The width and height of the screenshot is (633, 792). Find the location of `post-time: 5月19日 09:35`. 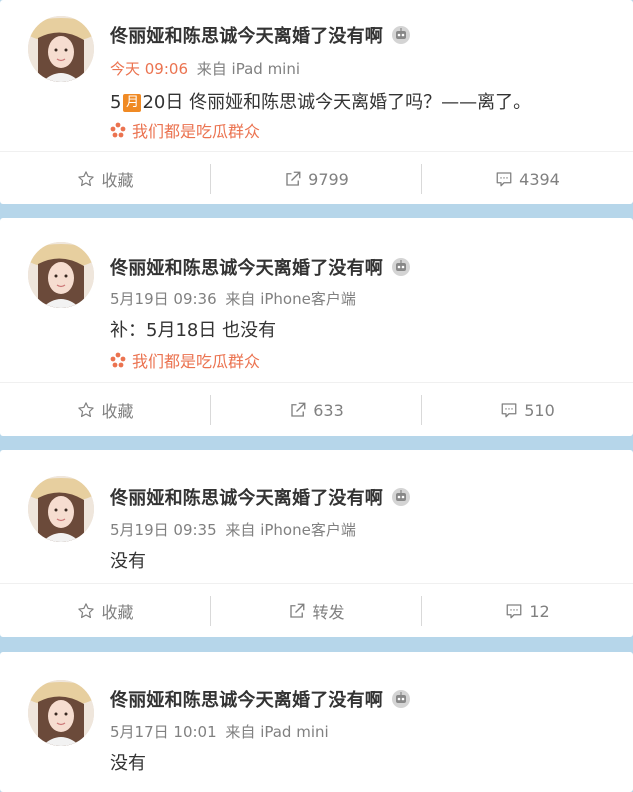

post-time: 5月19日 09:35 is located at coordinates (163, 530).